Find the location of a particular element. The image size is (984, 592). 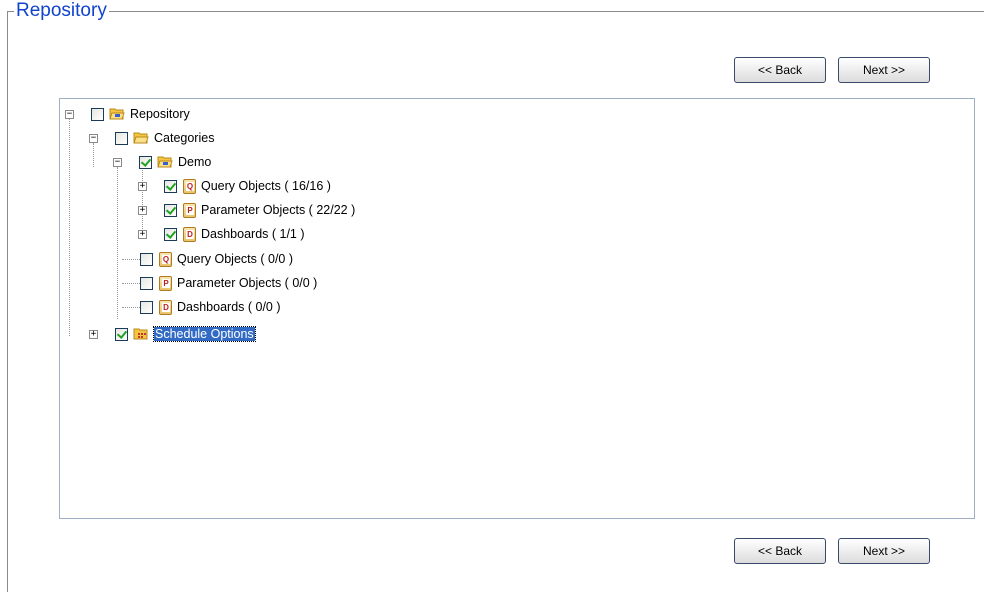

tree-node-demo-parameter-objects: P Parameter Objects ( 22/22 ) is located at coordinates (259, 210).